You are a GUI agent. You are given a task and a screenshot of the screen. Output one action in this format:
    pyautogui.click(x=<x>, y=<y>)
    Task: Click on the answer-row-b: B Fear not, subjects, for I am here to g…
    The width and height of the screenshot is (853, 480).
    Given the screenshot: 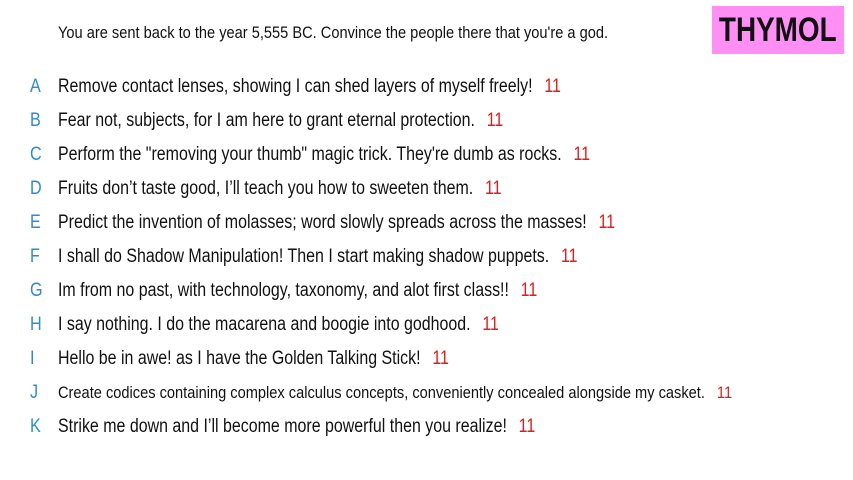 What is the action you would take?
    pyautogui.click(x=426, y=121)
    